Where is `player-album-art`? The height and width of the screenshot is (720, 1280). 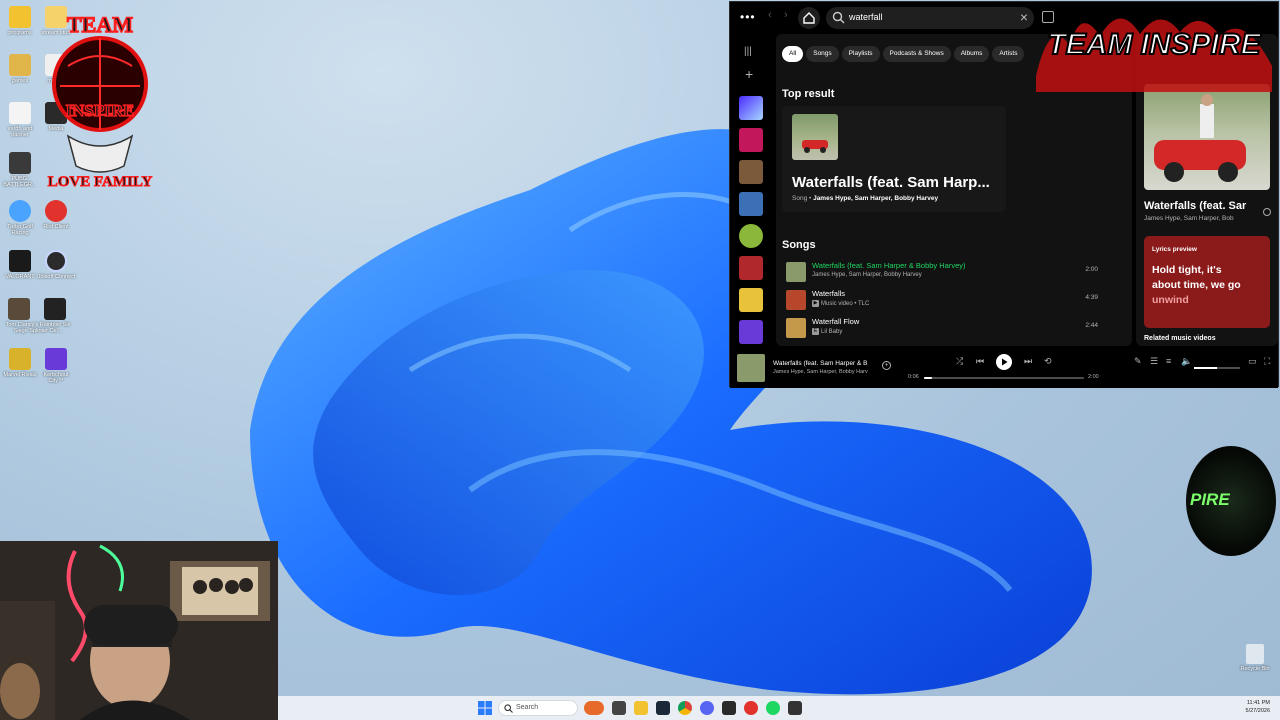 player-album-art is located at coordinates (751, 368).